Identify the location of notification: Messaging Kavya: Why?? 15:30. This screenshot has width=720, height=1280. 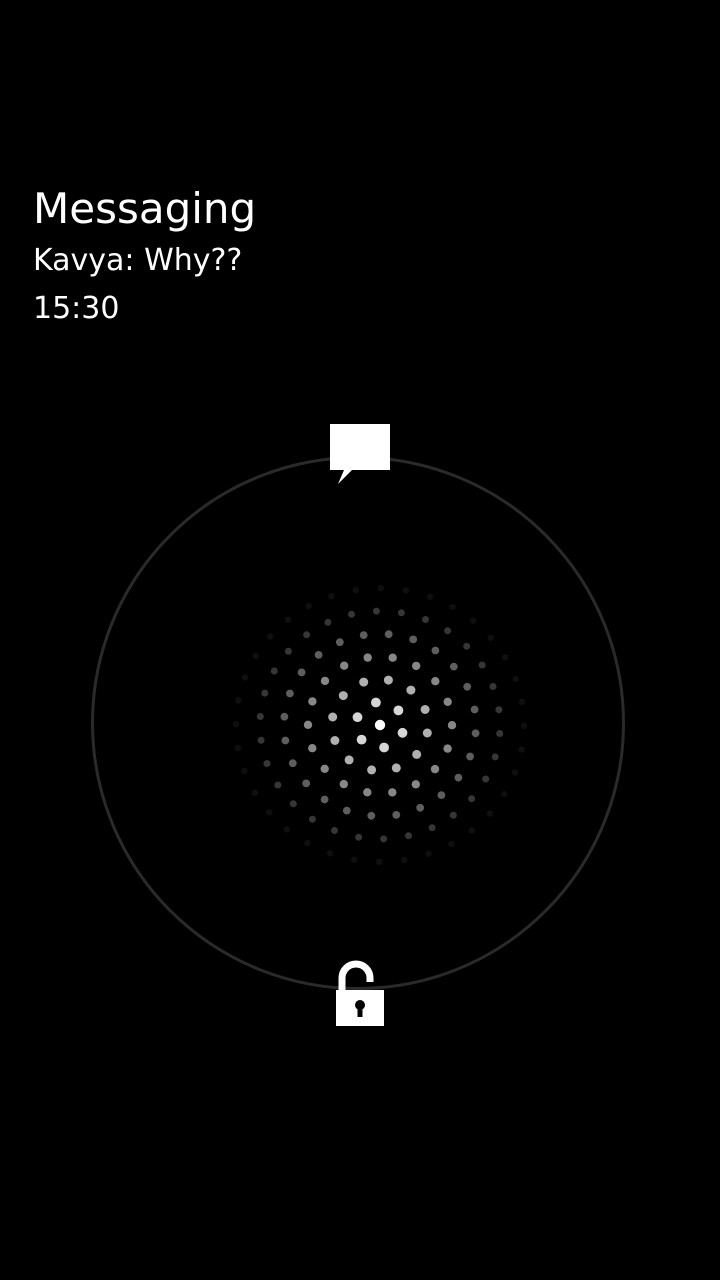
(144, 256).